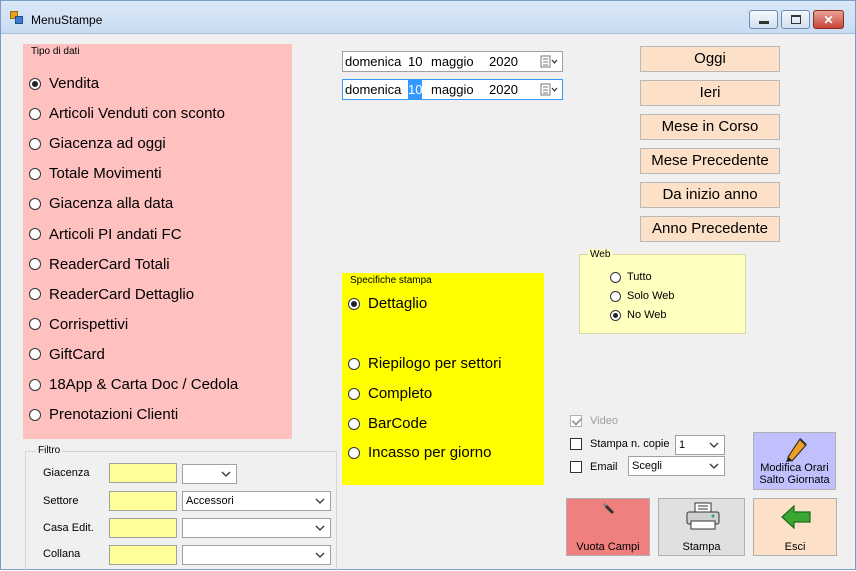 The width and height of the screenshot is (856, 571). Describe the element at coordinates (452, 89) in the screenshot. I see `date-to-picker: domenica 10 maggio 2020` at that location.